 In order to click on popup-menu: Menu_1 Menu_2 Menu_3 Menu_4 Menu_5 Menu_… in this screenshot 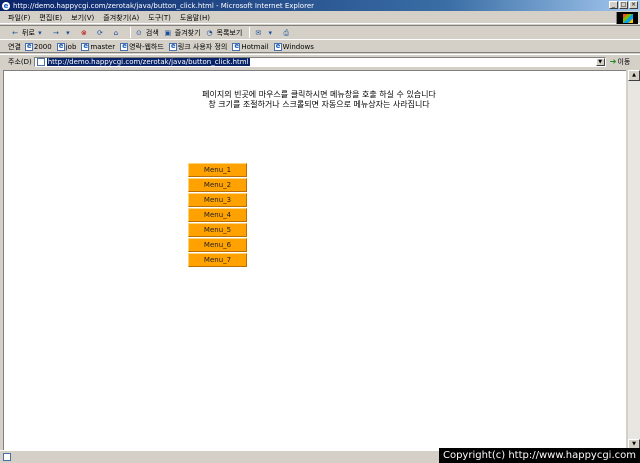, I will do `click(218, 215)`.